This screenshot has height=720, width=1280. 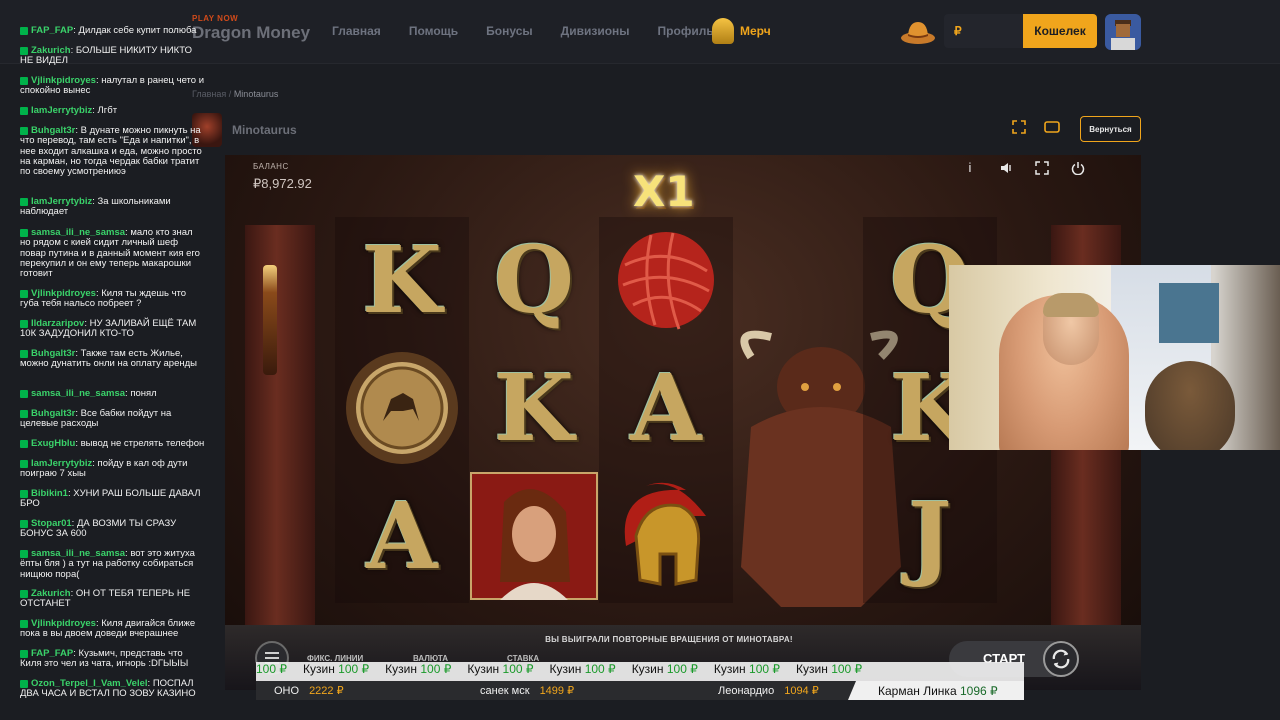 What do you see at coordinates (1052, 127) in the screenshot?
I see `theater-mode-icon` at bounding box center [1052, 127].